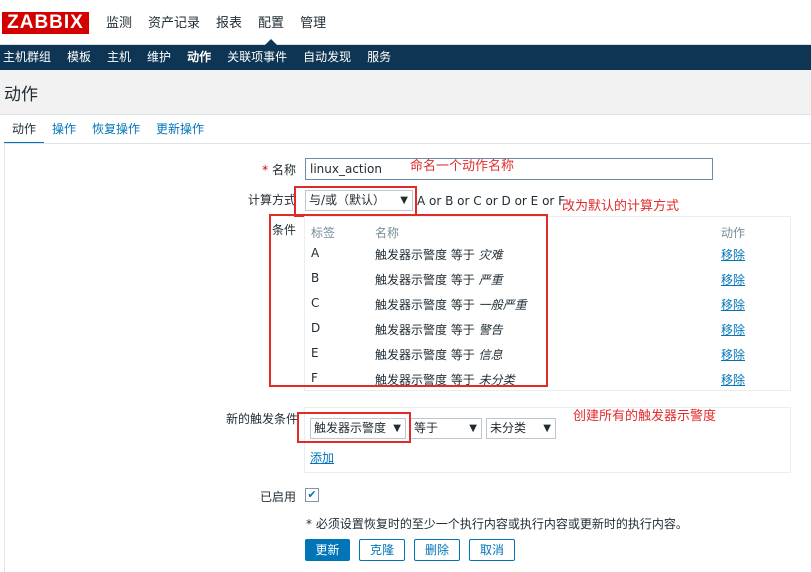 The height and width of the screenshot is (572, 811). Describe the element at coordinates (199, 57) in the screenshot. I see `subnav-actions: 动作` at that location.